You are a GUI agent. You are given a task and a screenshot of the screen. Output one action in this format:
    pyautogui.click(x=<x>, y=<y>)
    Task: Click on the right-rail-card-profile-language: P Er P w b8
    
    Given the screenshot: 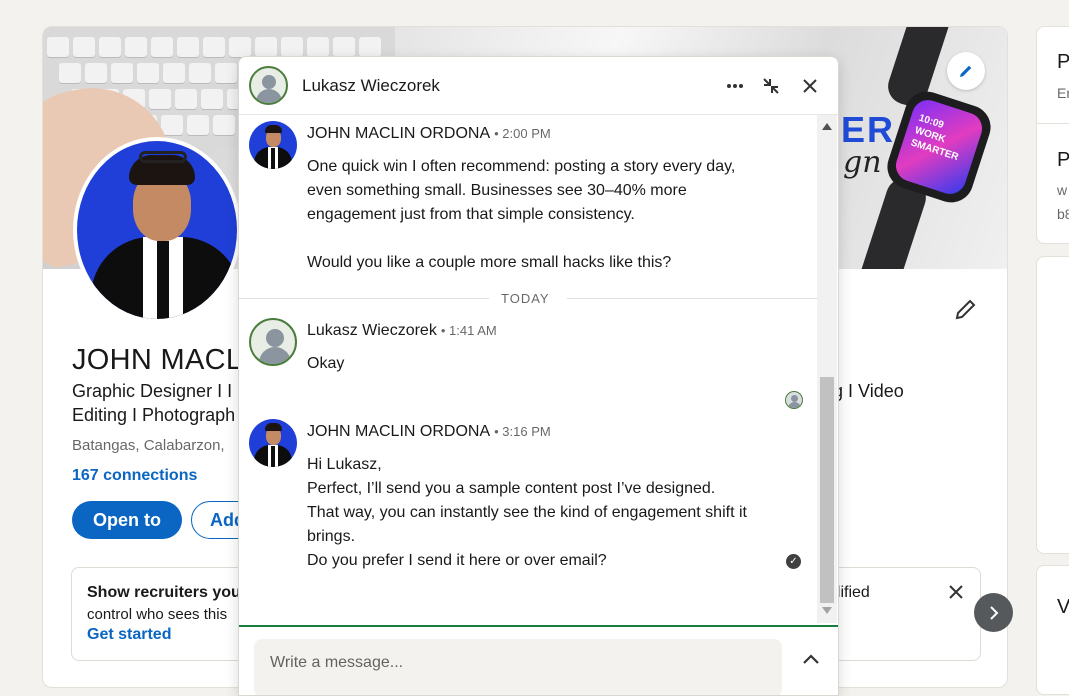 What is the action you would take?
    pyautogui.click(x=1052, y=135)
    